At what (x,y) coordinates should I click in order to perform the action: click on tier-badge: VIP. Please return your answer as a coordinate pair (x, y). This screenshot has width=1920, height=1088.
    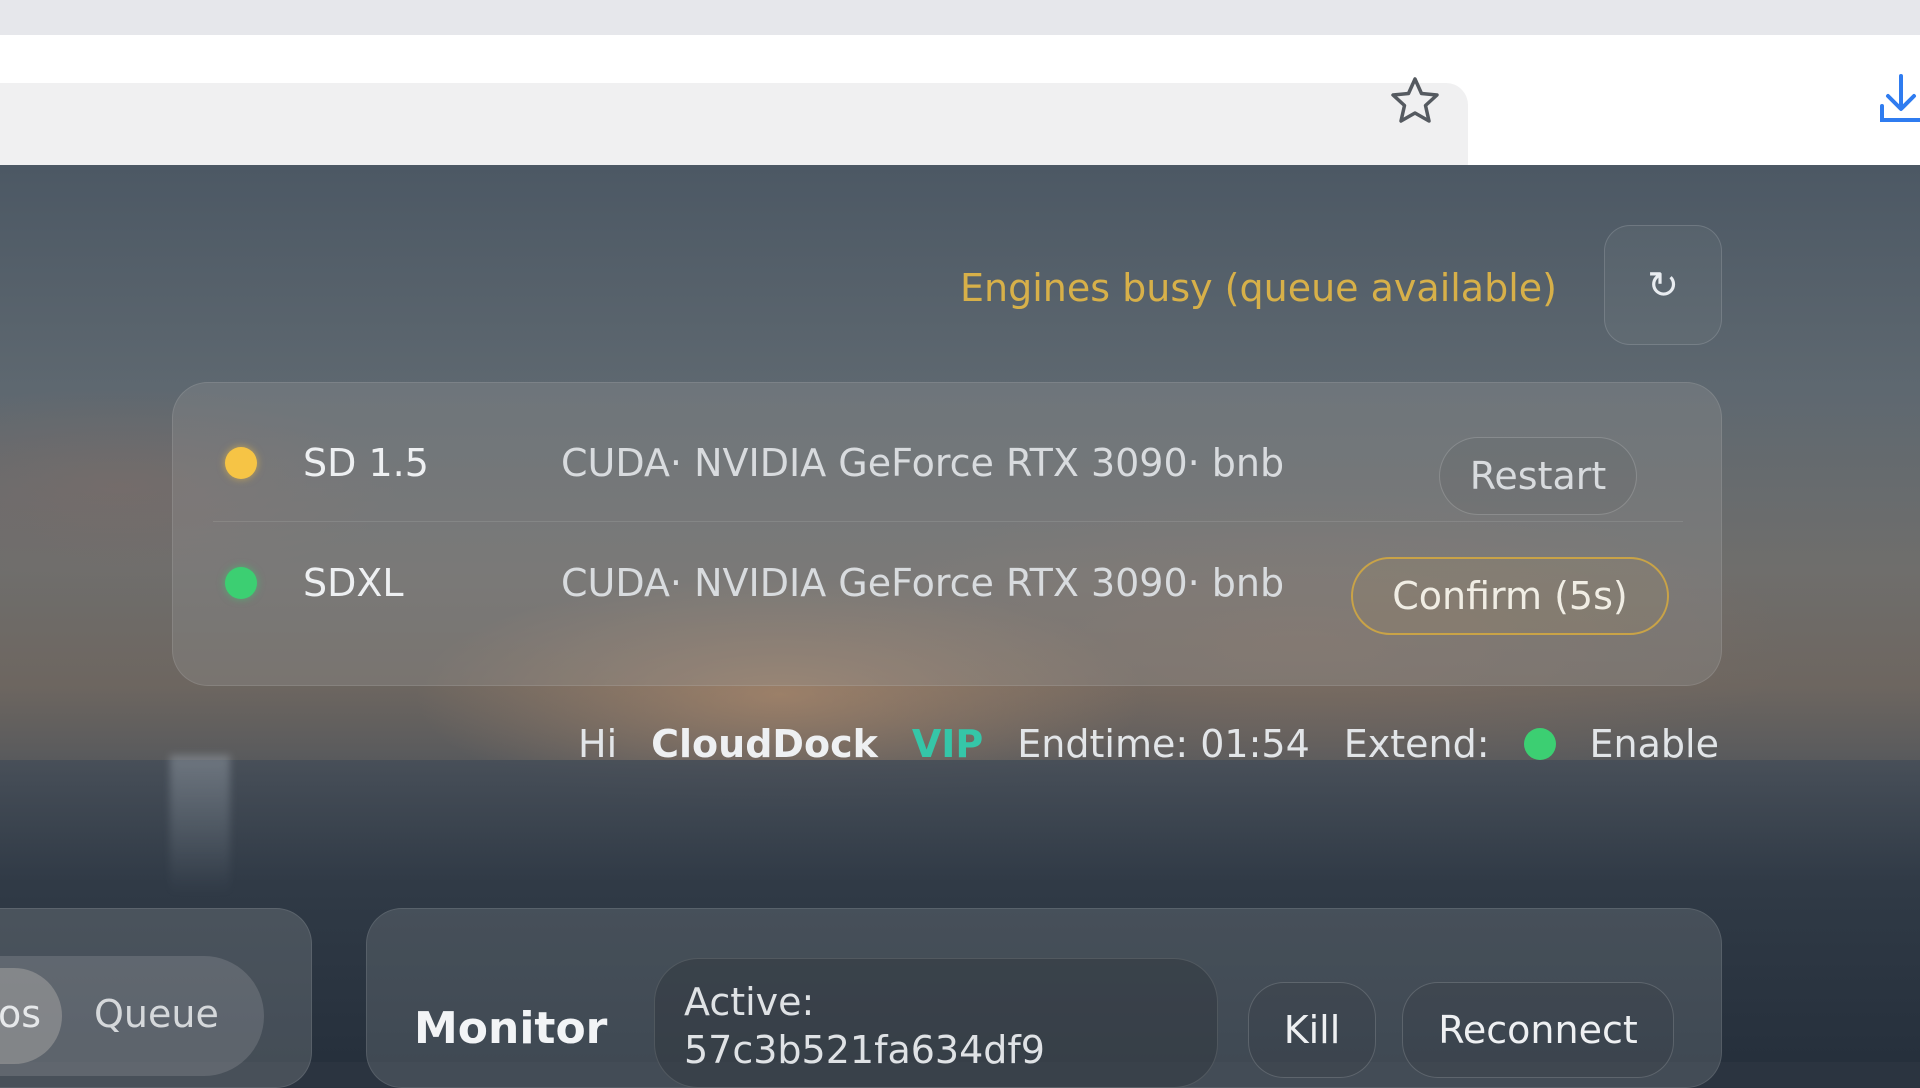
    Looking at the image, I should click on (947, 744).